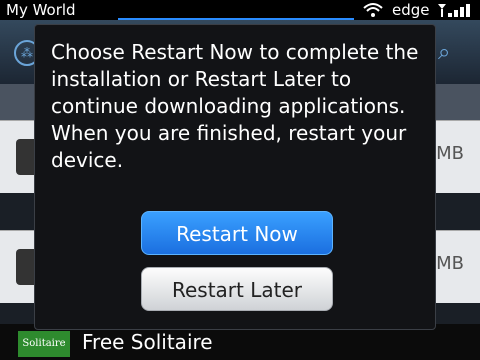 This screenshot has width=480, height=360. Describe the element at coordinates (147, 342) in the screenshot. I see `list-item-title: Free Solitaire` at that location.